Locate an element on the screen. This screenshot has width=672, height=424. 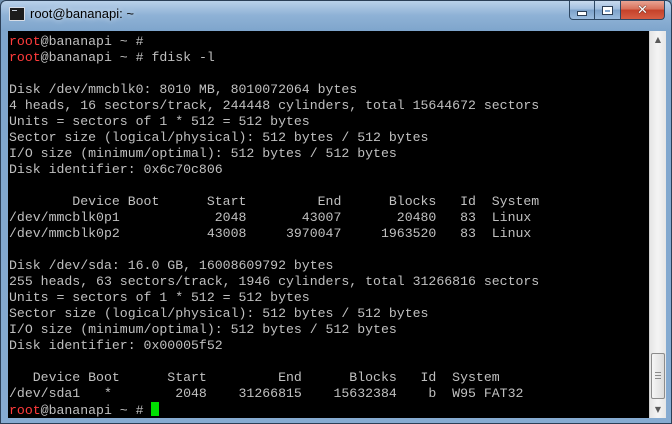
title-bar: root@bananapi: ~ ✕ is located at coordinates (336, 16).